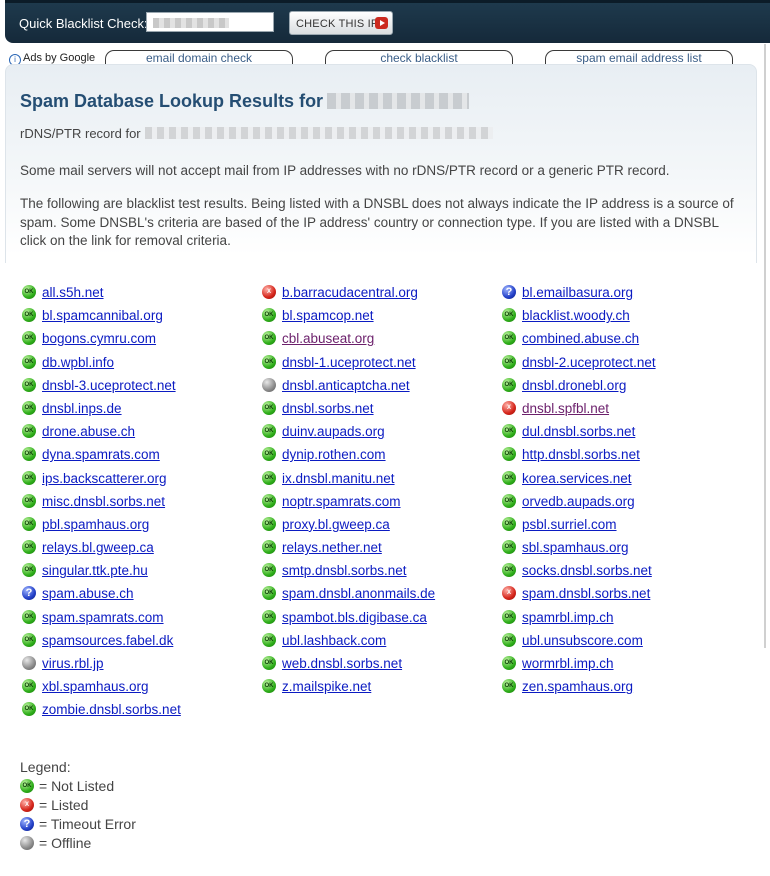 The height and width of the screenshot is (876, 770). I want to click on play-icon, so click(381, 23).